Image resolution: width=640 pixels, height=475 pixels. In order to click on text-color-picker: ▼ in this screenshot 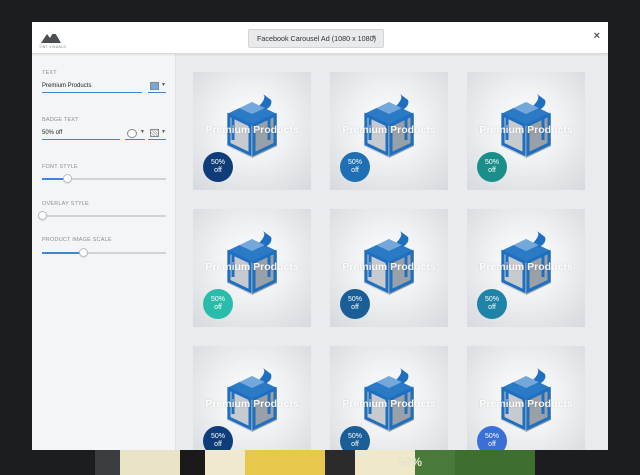, I will do `click(157, 87)`.